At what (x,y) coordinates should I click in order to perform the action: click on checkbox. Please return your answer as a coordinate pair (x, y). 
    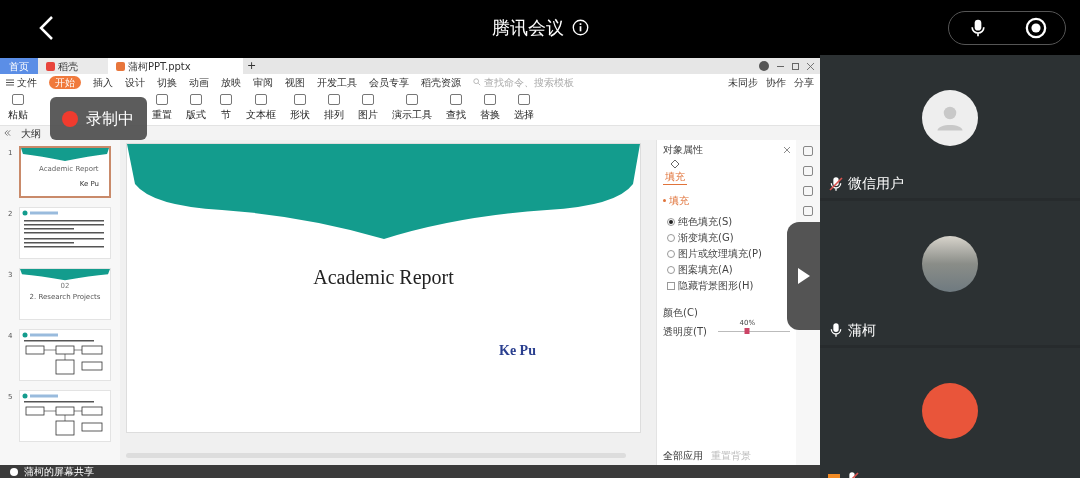
    Looking at the image, I should click on (671, 285).